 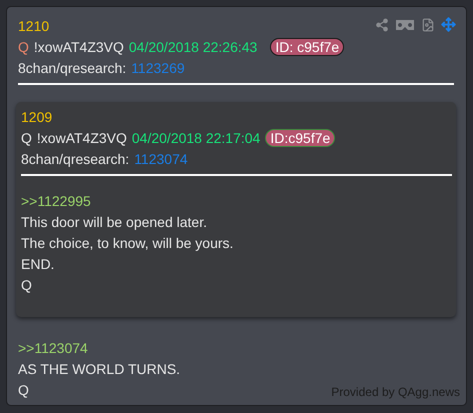 What do you see at coordinates (300, 137) in the screenshot?
I see `id-badge: ID:c95f7e` at bounding box center [300, 137].